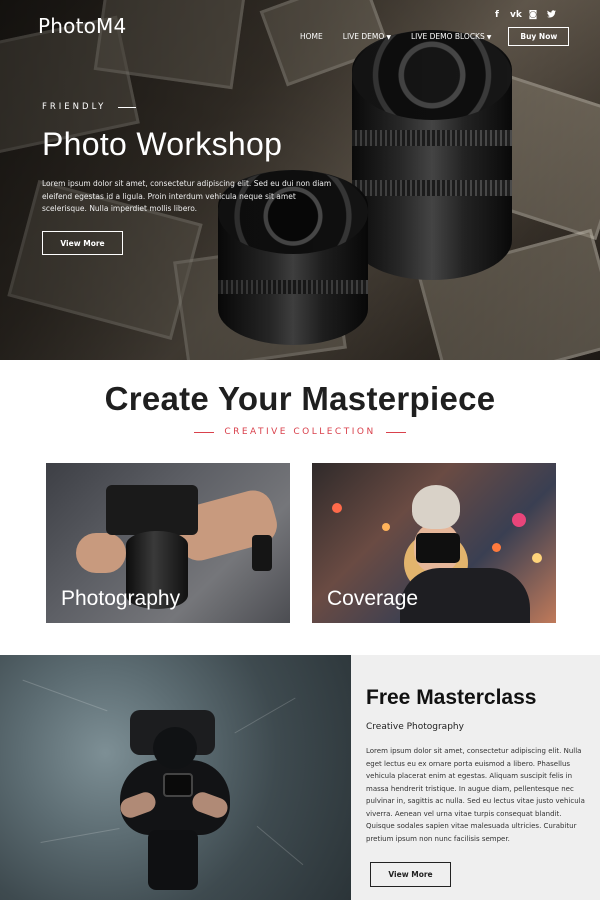 This screenshot has height=900, width=600. Describe the element at coordinates (516, 15) in the screenshot. I see `vk-icon: vk` at that location.